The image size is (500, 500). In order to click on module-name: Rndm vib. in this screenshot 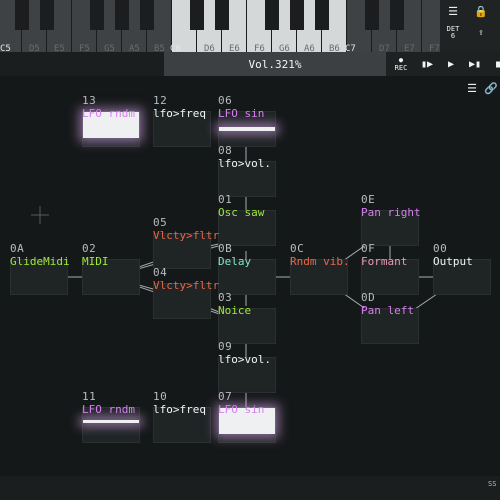, I will do `click(320, 261)`.